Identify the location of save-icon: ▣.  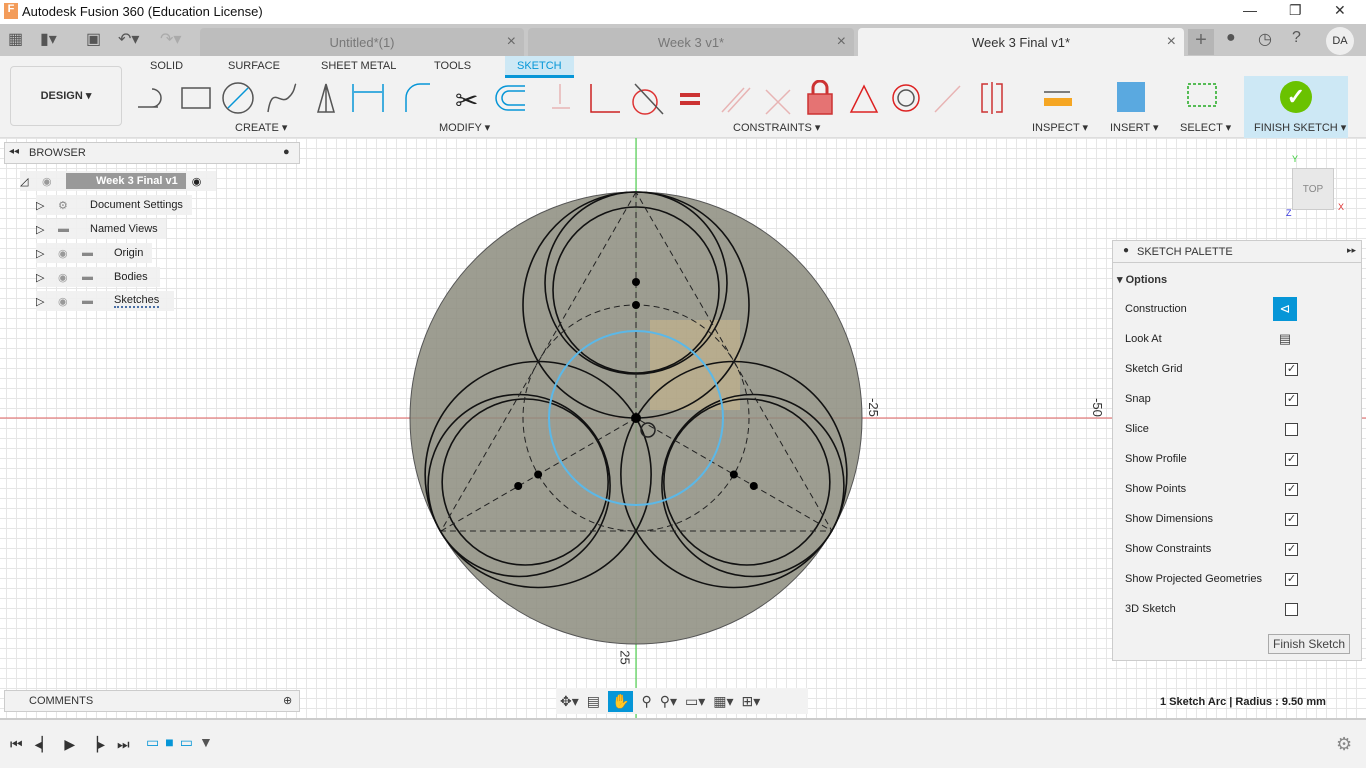
(93, 39).